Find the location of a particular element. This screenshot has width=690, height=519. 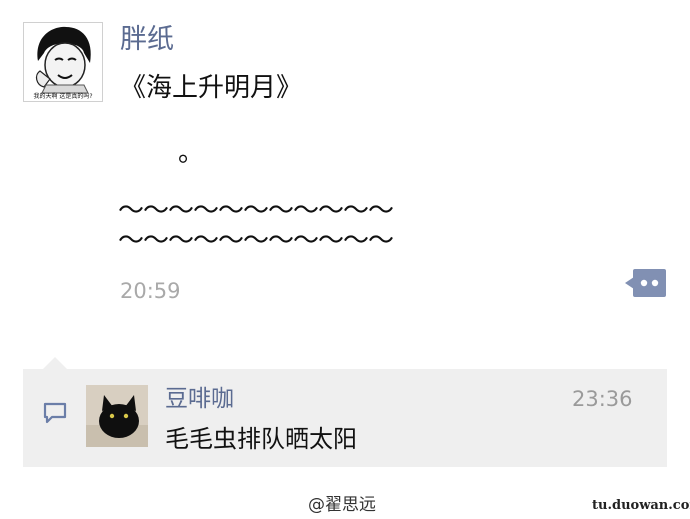

post-title: 《海上升明月》 is located at coordinates (211, 88).